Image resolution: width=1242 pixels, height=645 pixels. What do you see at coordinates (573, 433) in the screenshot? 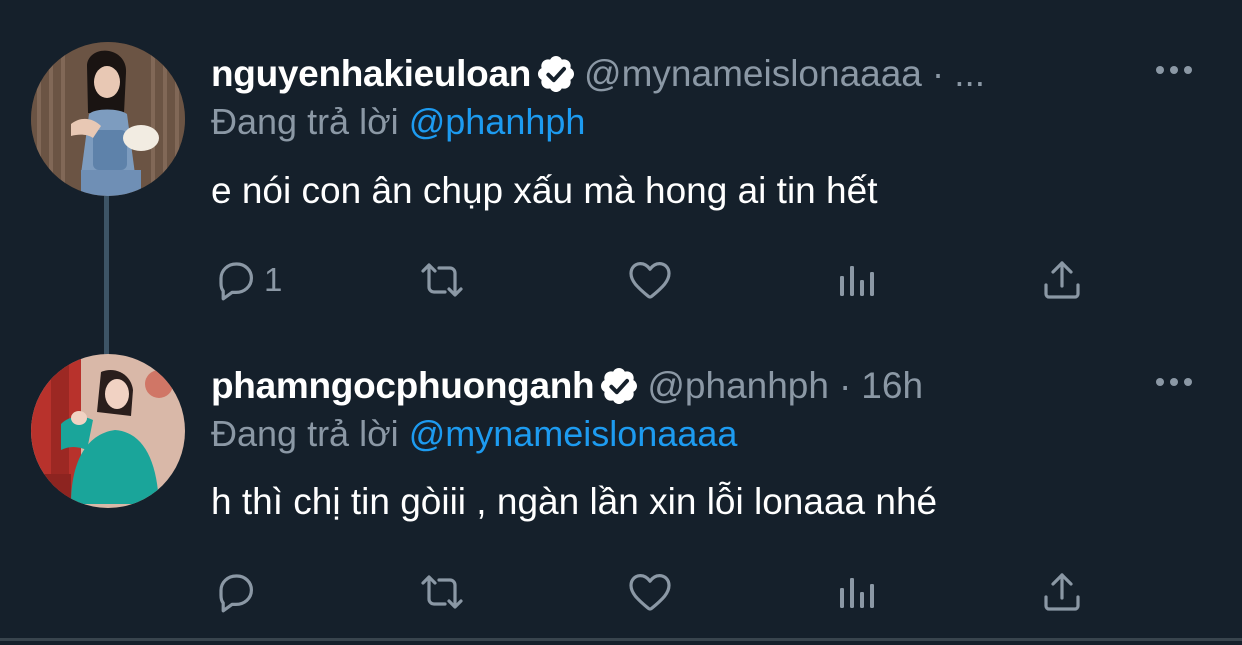
I see `reply-mention-link: @mynameislonaaaa` at bounding box center [573, 433].